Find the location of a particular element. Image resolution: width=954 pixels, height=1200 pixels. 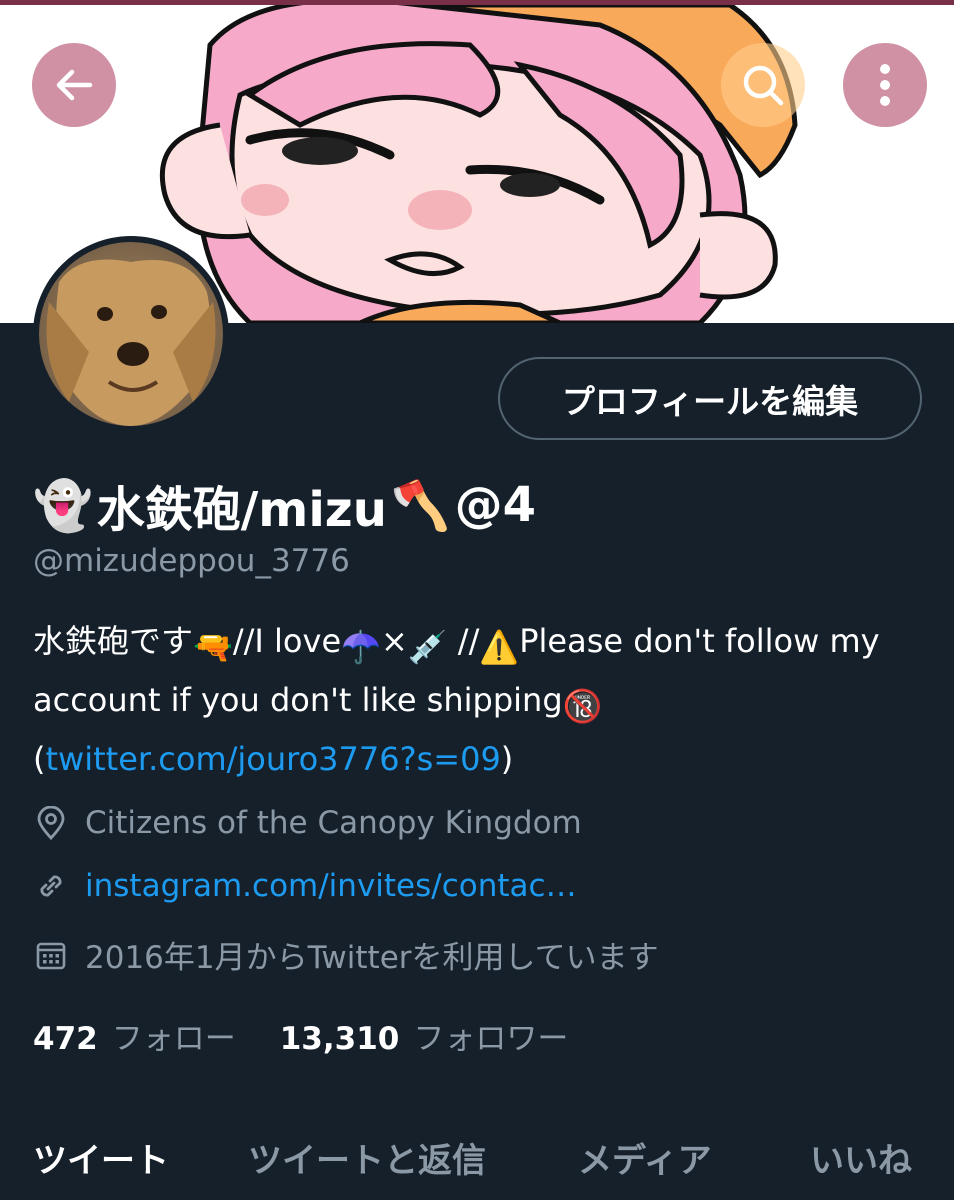

location-pin-icon is located at coordinates (51, 823).